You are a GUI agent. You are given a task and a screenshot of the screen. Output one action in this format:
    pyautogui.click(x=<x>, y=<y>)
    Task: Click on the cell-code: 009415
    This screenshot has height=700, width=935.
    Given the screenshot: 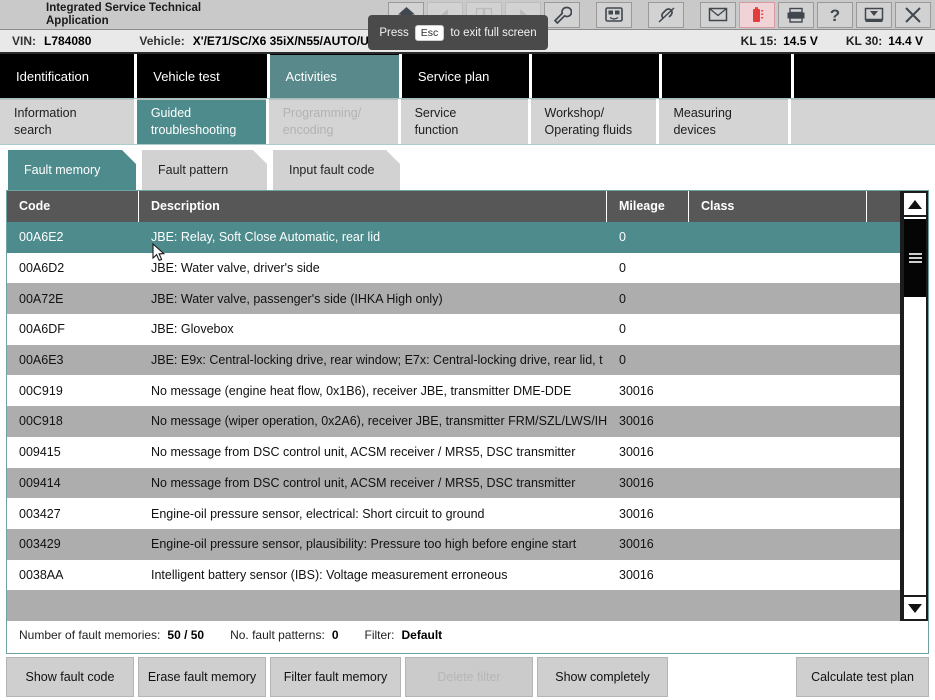 What is the action you would take?
    pyautogui.click(x=40, y=452)
    